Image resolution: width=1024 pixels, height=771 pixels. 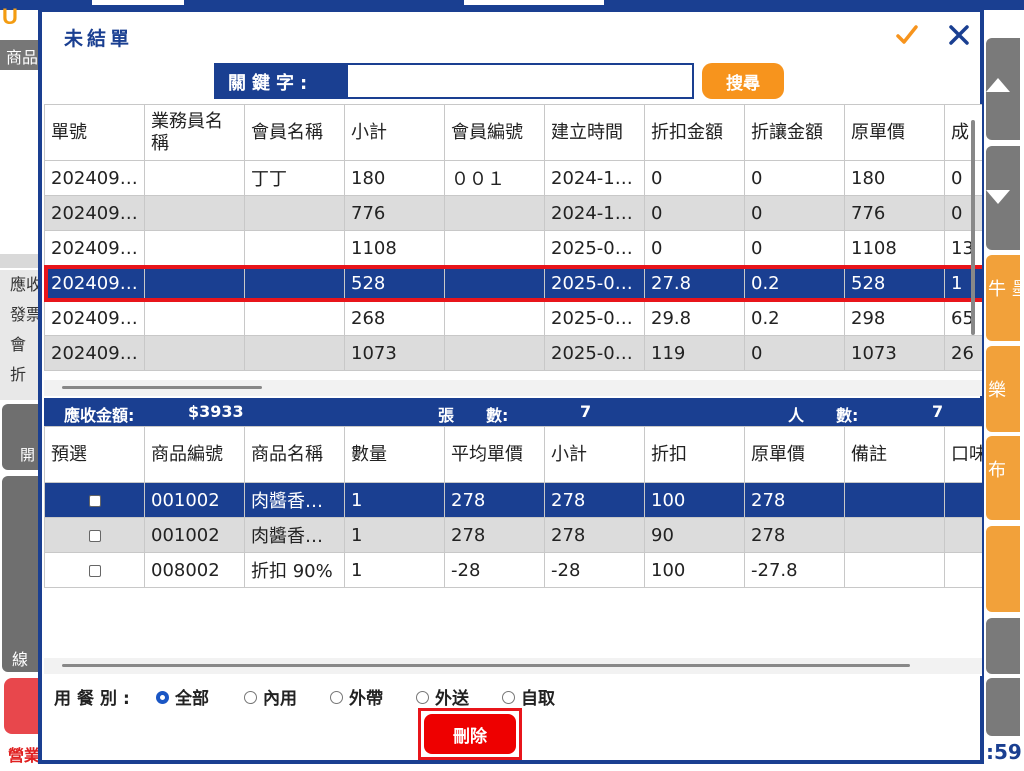 I want to click on table-row: 202409… 1108 2025-02… 0 0 1108 13, so click(x=513, y=248).